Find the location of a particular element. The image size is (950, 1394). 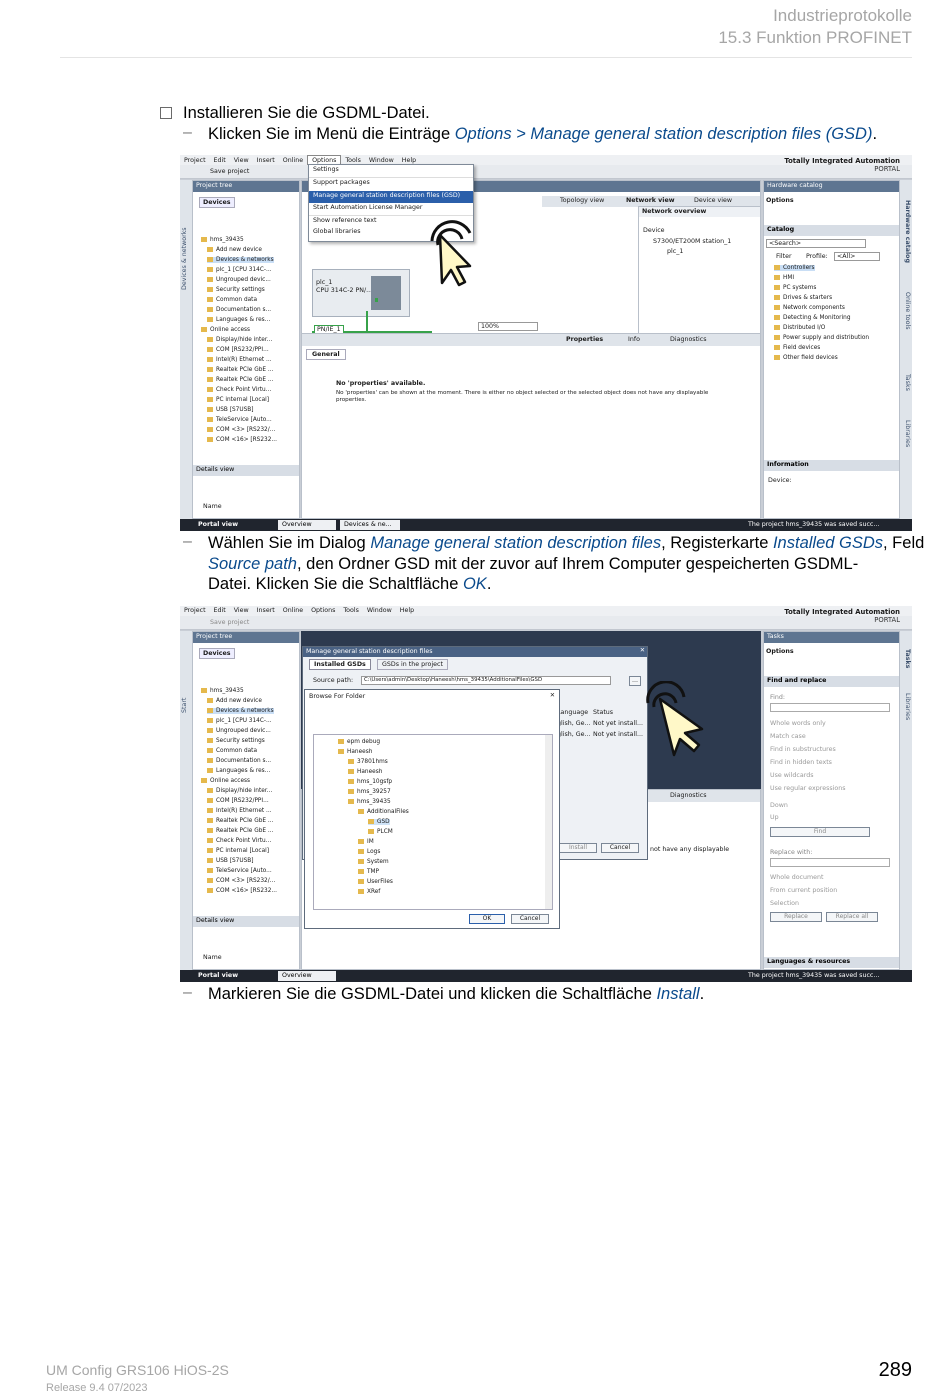

find-input is located at coordinates (830, 707).